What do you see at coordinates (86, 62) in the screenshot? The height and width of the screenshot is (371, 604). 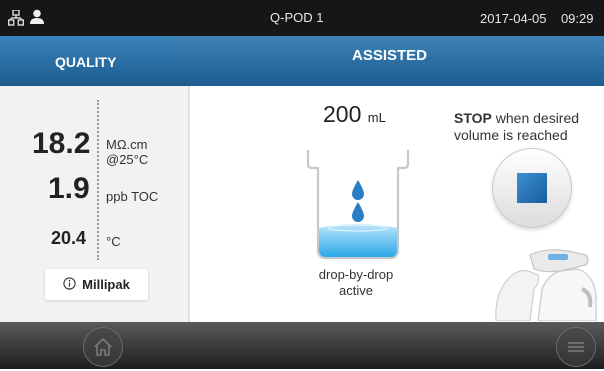 I see `tab-quality-label: QUALITY` at bounding box center [86, 62].